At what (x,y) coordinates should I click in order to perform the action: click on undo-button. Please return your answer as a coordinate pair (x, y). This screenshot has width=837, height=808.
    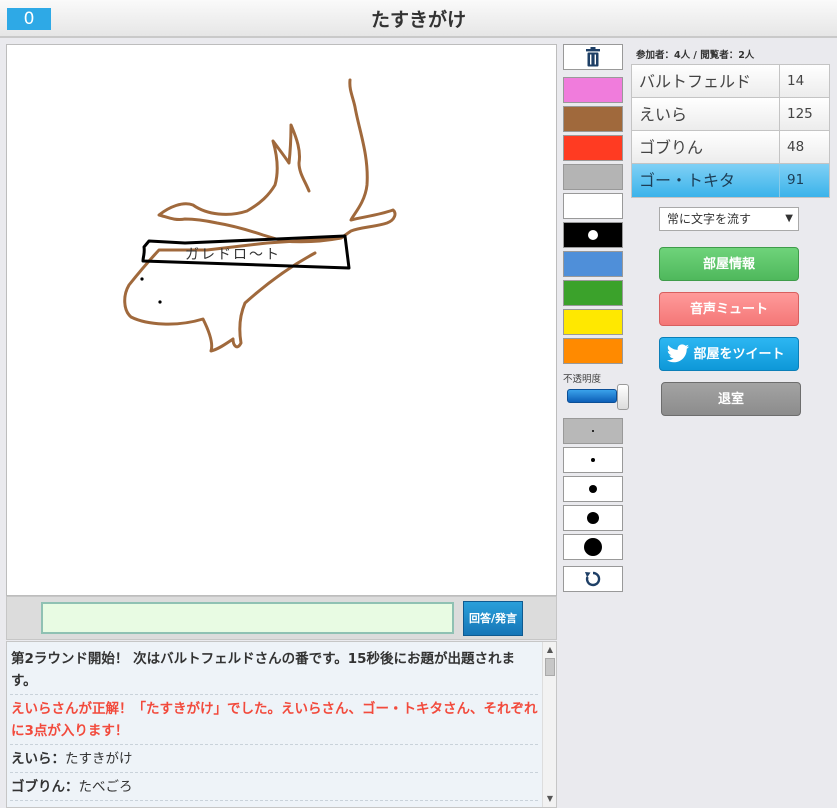
    Looking at the image, I should click on (593, 579).